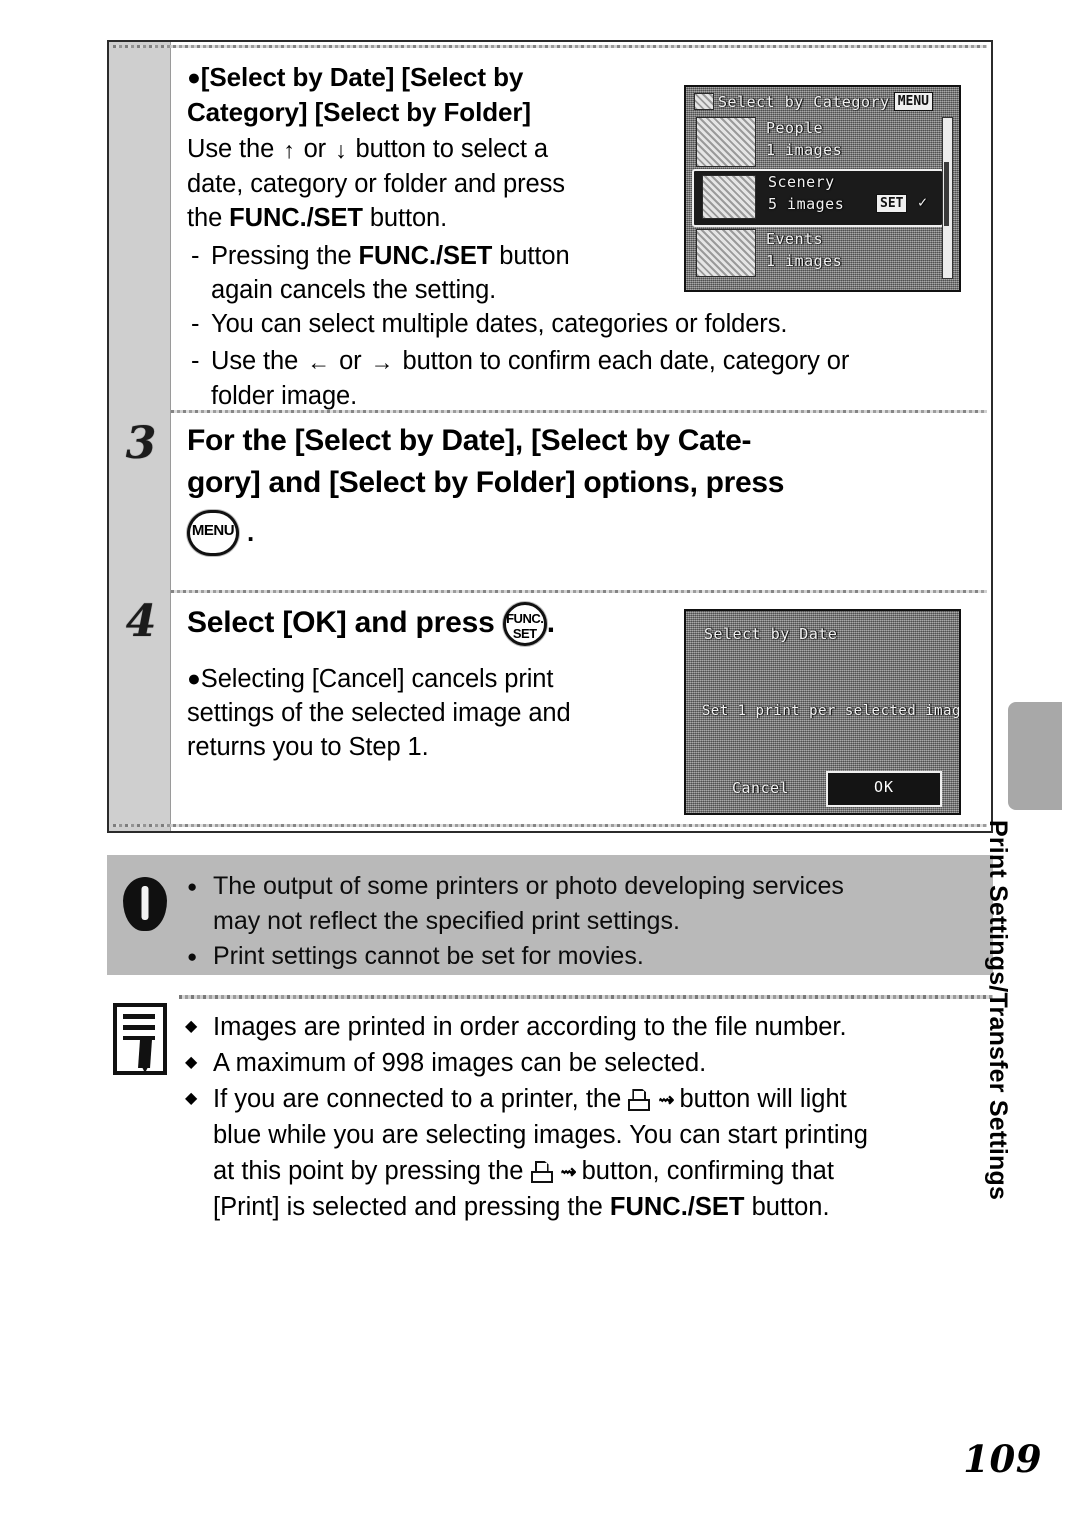 The width and height of the screenshot is (1080, 1523). What do you see at coordinates (790, 1207) in the screenshot?
I see `note-item-3-f-b: button.` at bounding box center [790, 1207].